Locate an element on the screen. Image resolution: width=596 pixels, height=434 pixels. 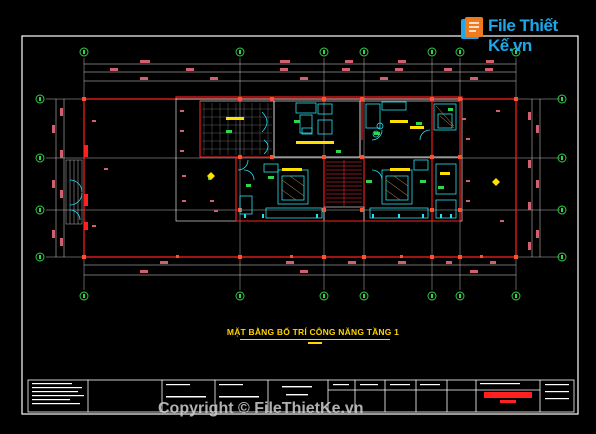
plan-scale-mark is located at coordinates (315, 343).